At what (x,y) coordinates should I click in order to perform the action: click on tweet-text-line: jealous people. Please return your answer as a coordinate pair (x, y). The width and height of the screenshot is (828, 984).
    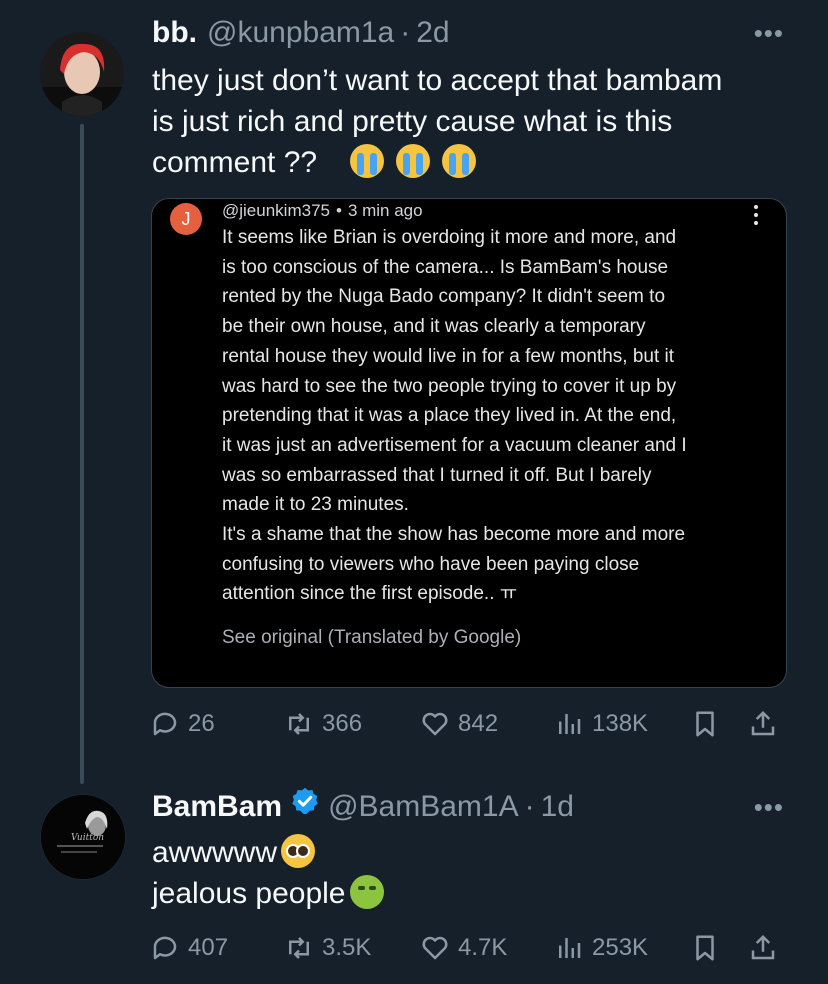
    Looking at the image, I should click on (477, 893).